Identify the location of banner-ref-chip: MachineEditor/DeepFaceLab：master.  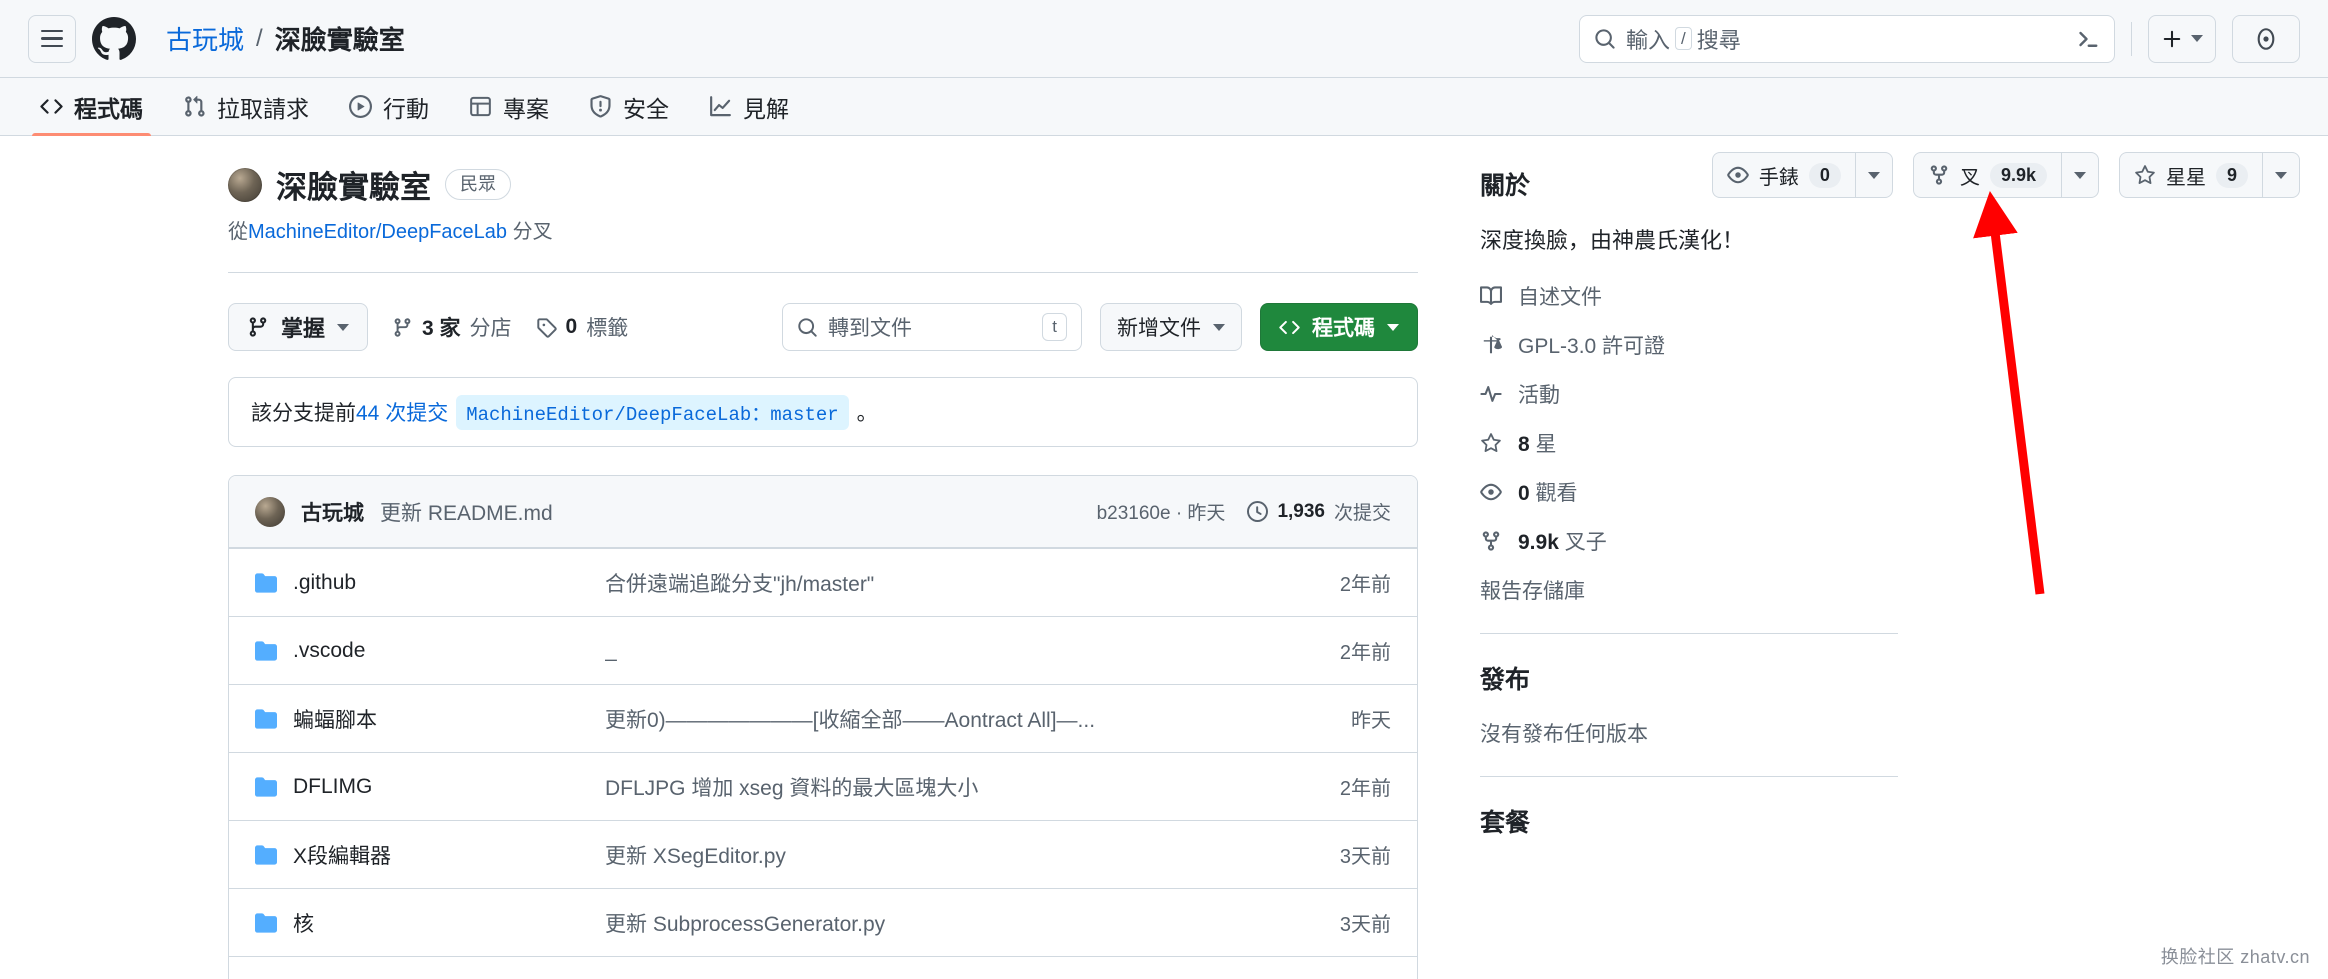
(652, 412).